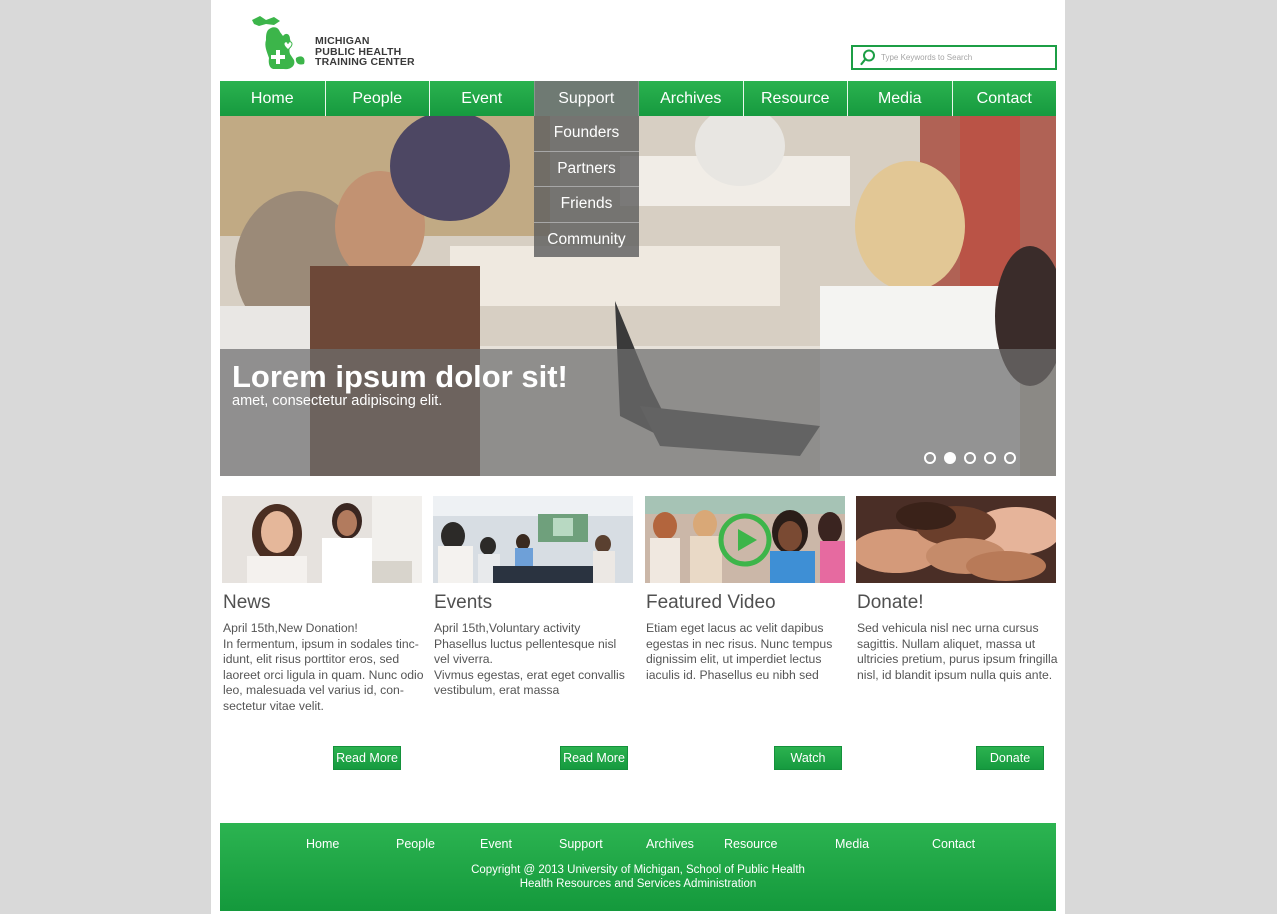 This screenshot has height=914, width=1277. I want to click on logo-line: TRAINING CENTER, so click(365, 62).